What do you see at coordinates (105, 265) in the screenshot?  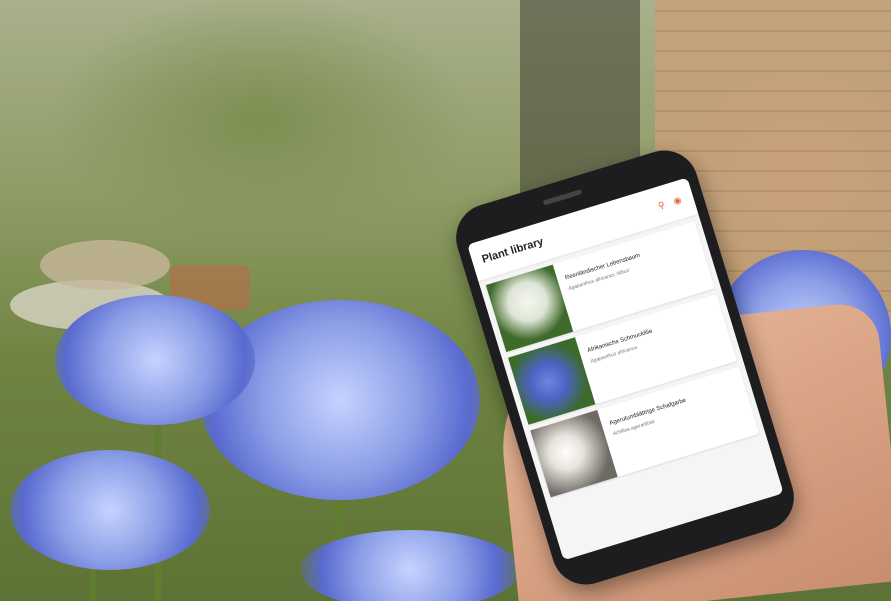 I see `planter-bowl` at bounding box center [105, 265].